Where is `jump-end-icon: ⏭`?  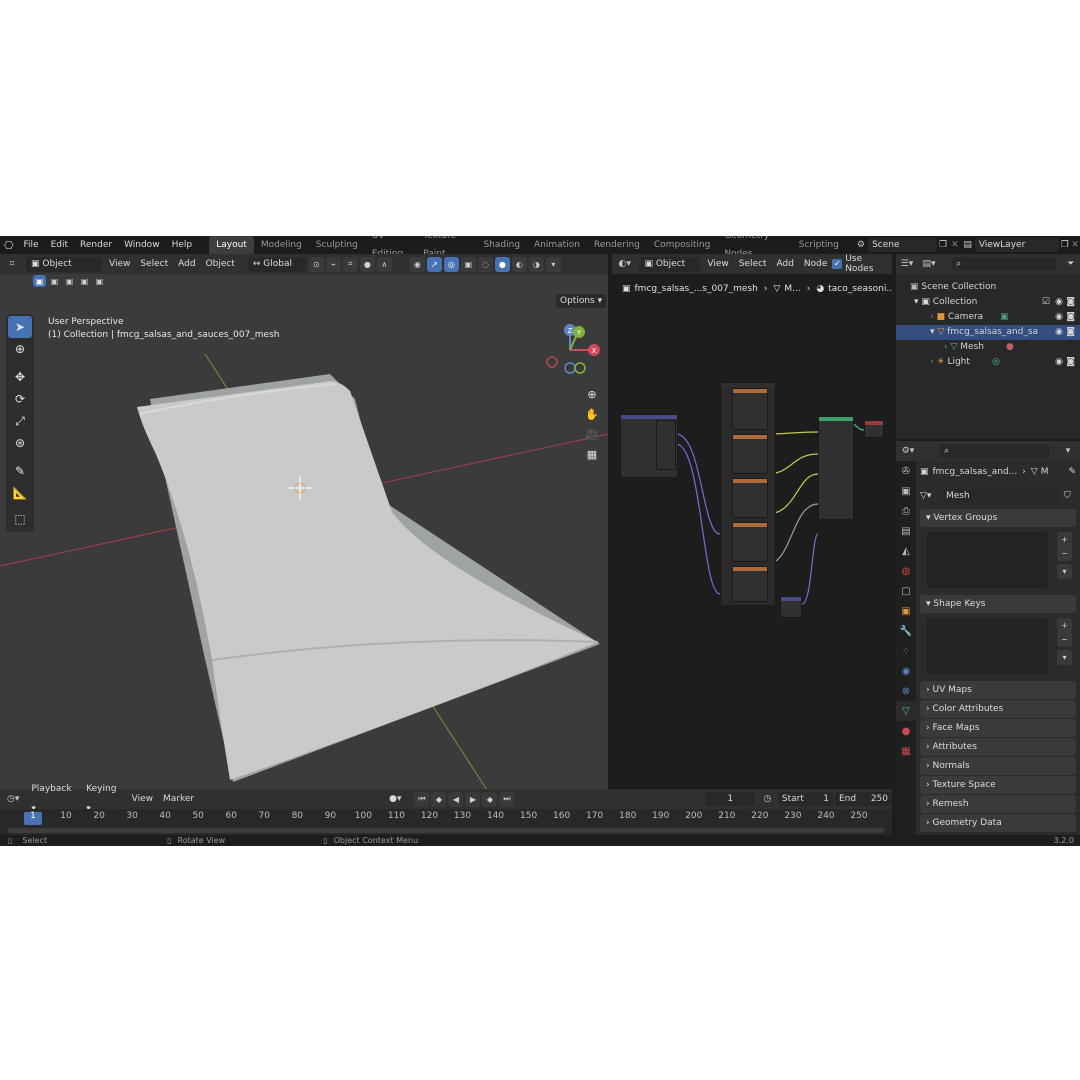 jump-end-icon: ⏭ is located at coordinates (507, 799).